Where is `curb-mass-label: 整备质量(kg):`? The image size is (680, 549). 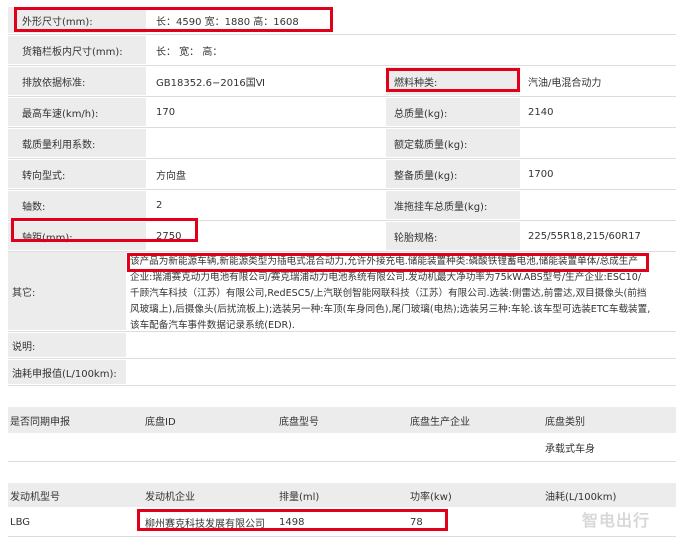 curb-mass-label: 整备质量(kg): is located at coordinates (453, 174).